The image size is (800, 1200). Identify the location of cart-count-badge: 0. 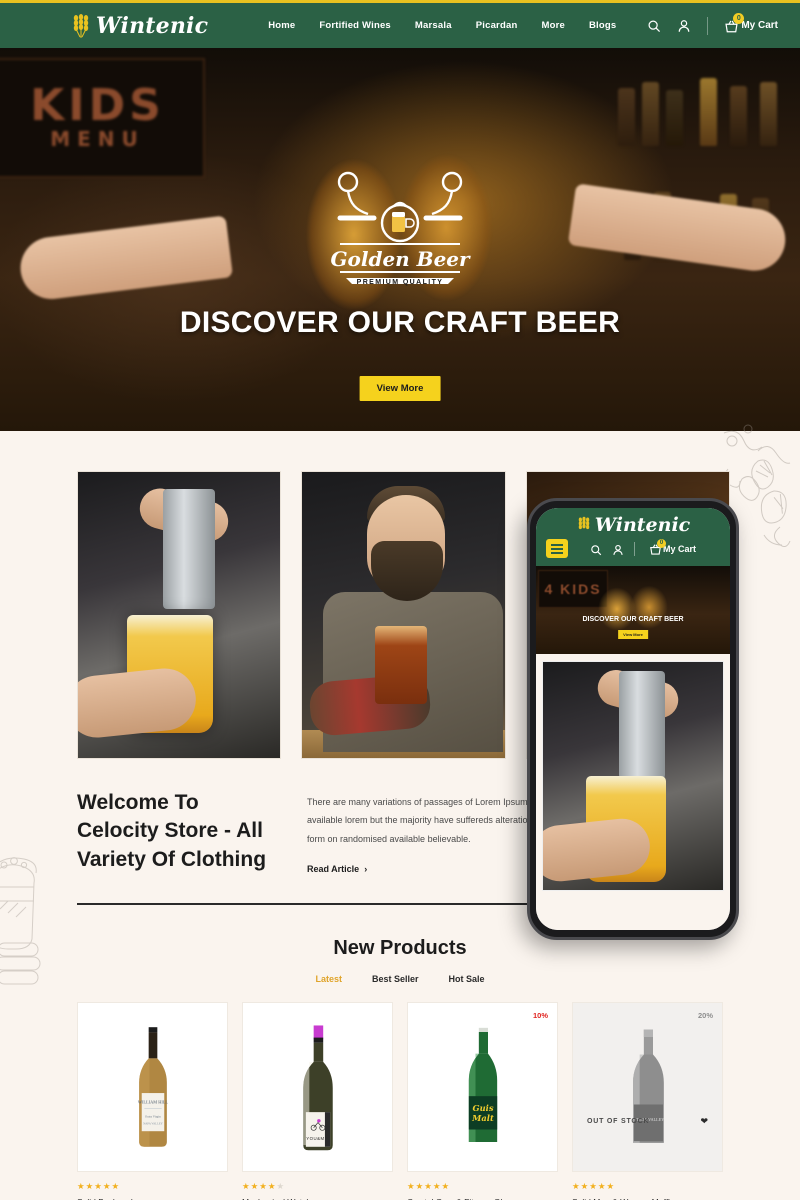
(739, 18).